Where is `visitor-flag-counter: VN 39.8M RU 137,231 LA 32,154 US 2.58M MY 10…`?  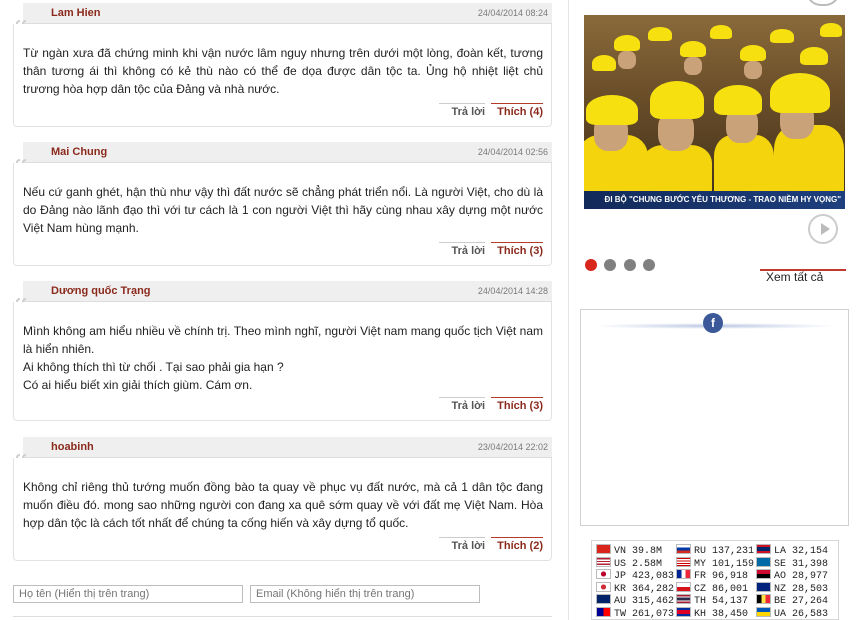
visitor-flag-counter: VN 39.8M RU 137,231 LA 32,154 US 2.58M MY 10… is located at coordinates (715, 580).